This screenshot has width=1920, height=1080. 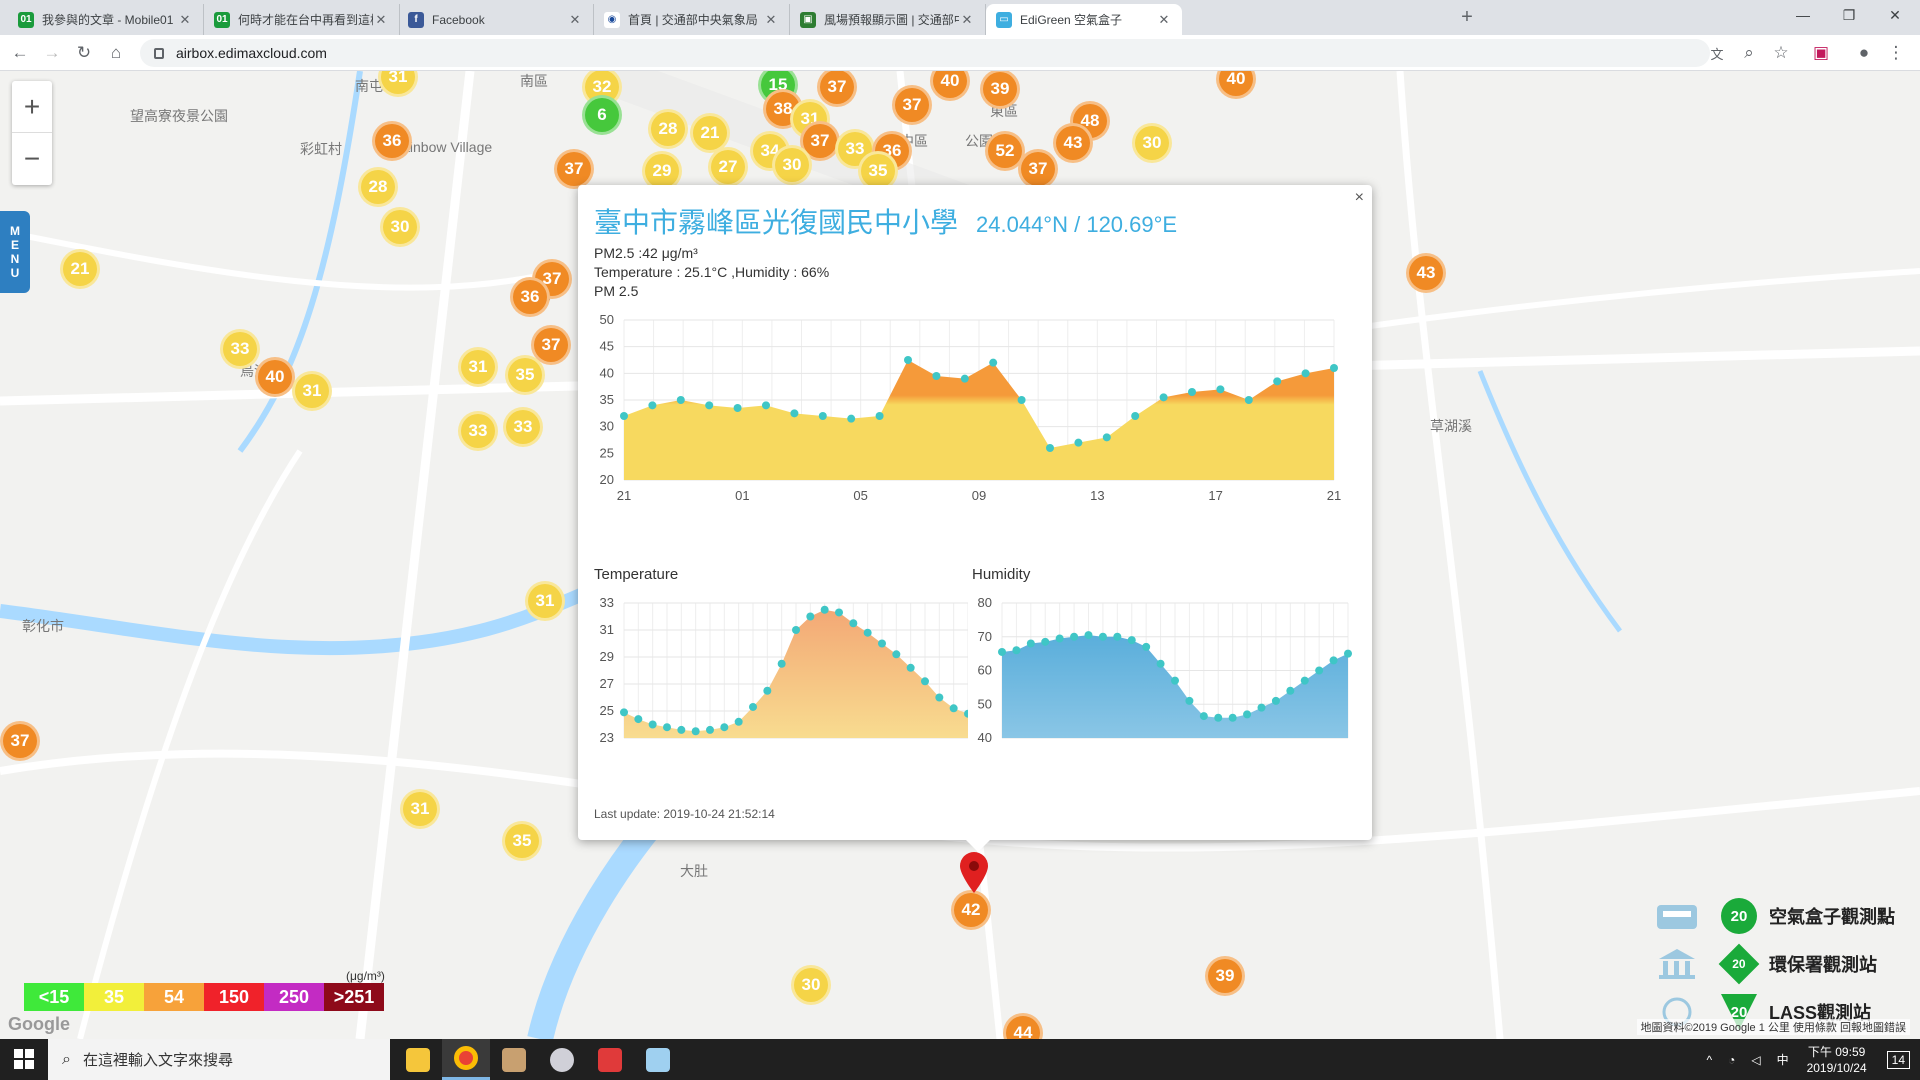 I want to click on volume-icon: ◁, so click(x=1755, y=1060).